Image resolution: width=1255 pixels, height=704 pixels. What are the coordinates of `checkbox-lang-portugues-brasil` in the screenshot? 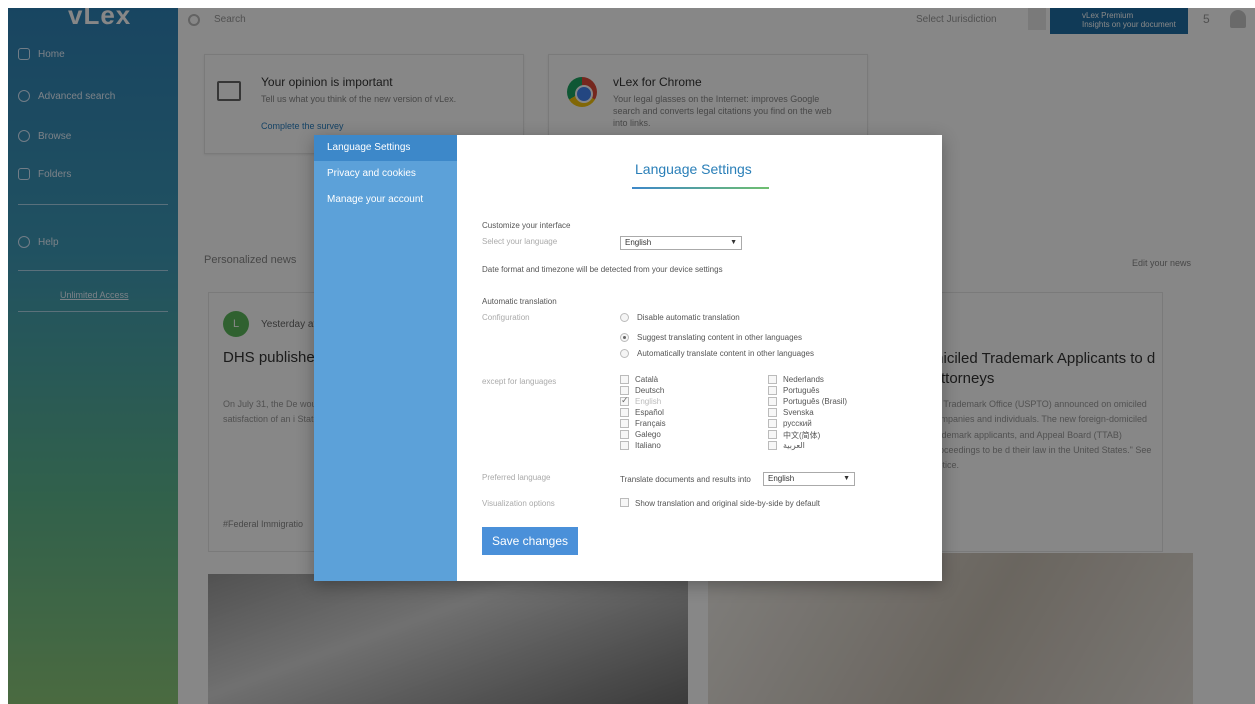 It's located at (772, 401).